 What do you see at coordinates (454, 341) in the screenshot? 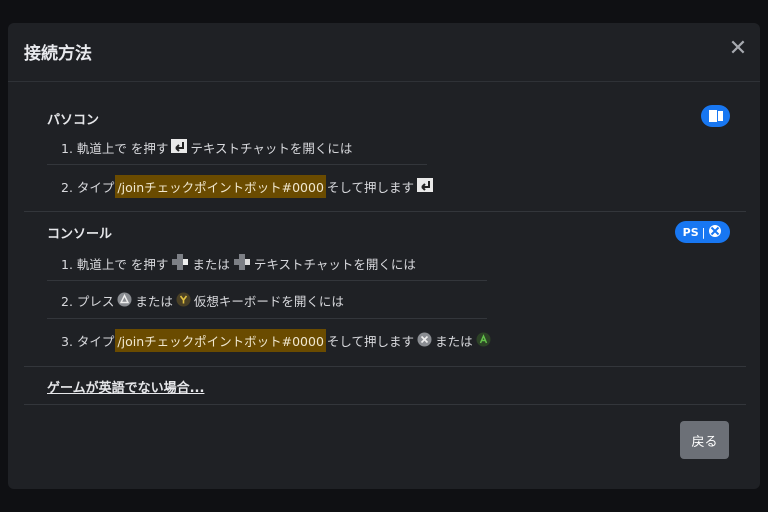
I see `console-step-3-mid: または` at bounding box center [454, 341].